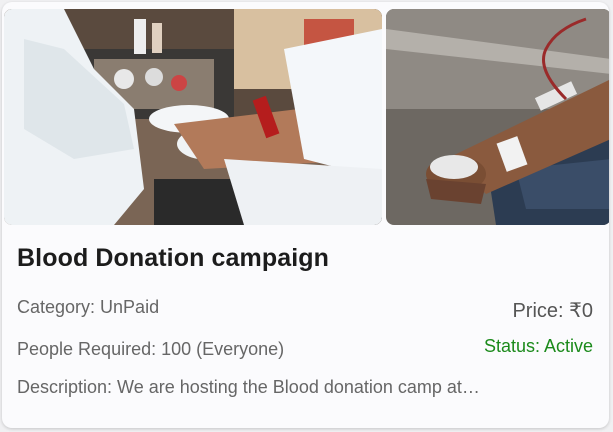 The width and height of the screenshot is (613, 432). Describe the element at coordinates (88, 307) in the screenshot. I see `category-label: Category: UnPaid` at that location.